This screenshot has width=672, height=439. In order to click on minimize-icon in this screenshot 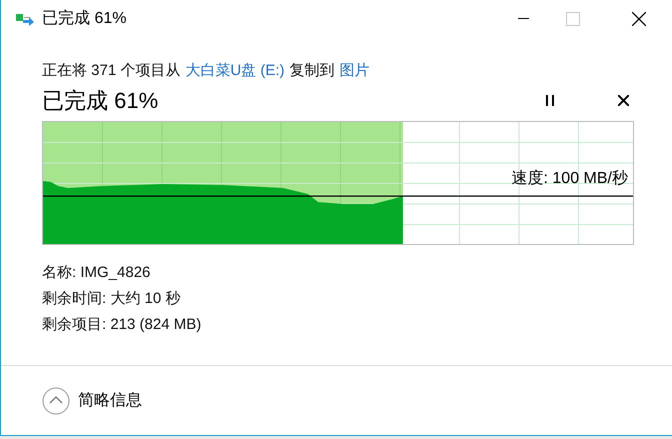, I will do `click(523, 19)`.